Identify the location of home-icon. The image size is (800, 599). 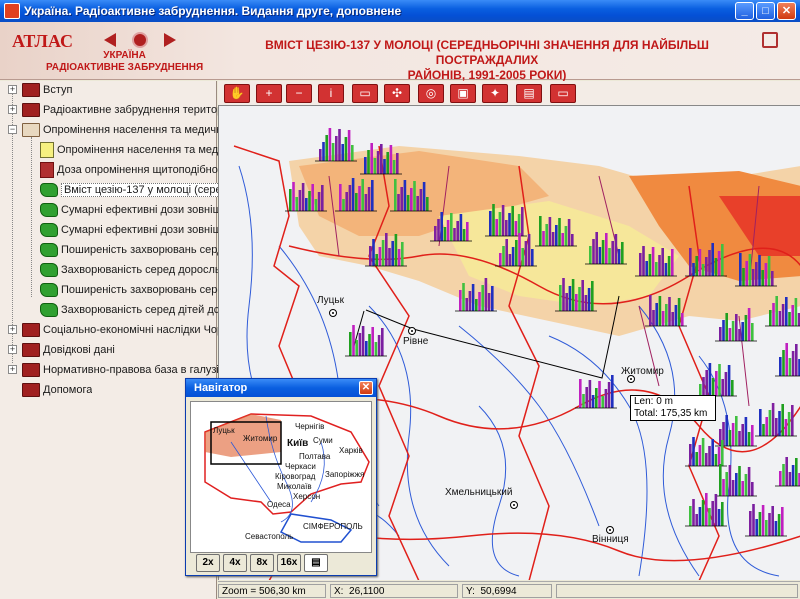
(140, 40).